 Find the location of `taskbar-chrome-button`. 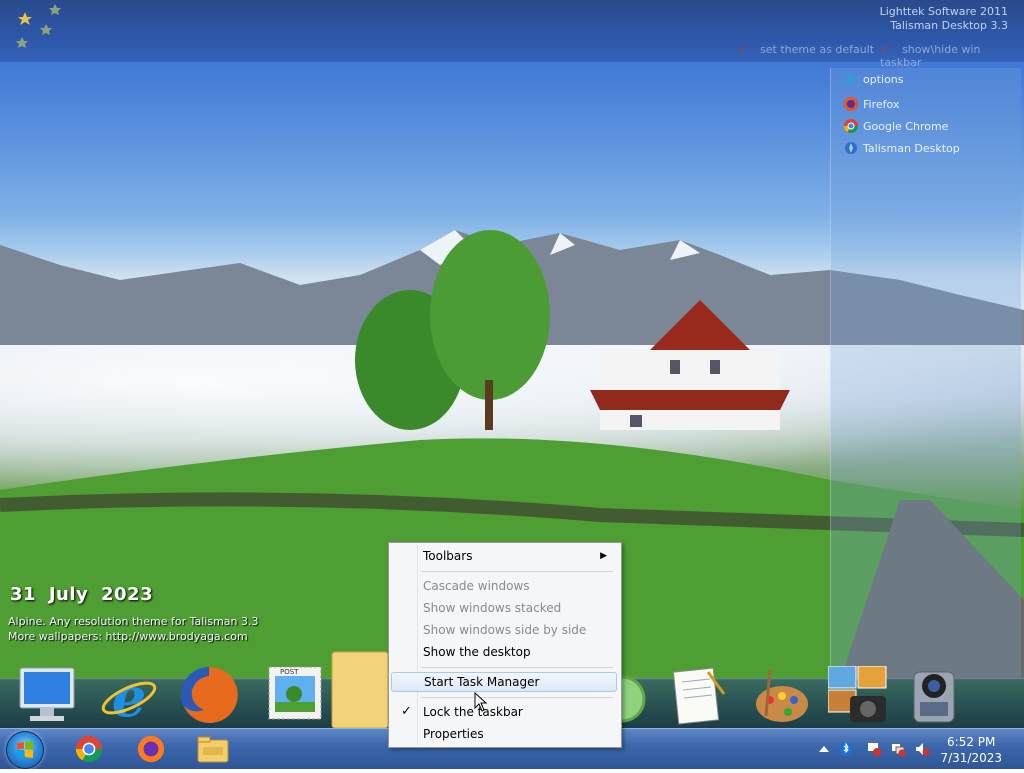

taskbar-chrome-button is located at coordinates (89, 749).